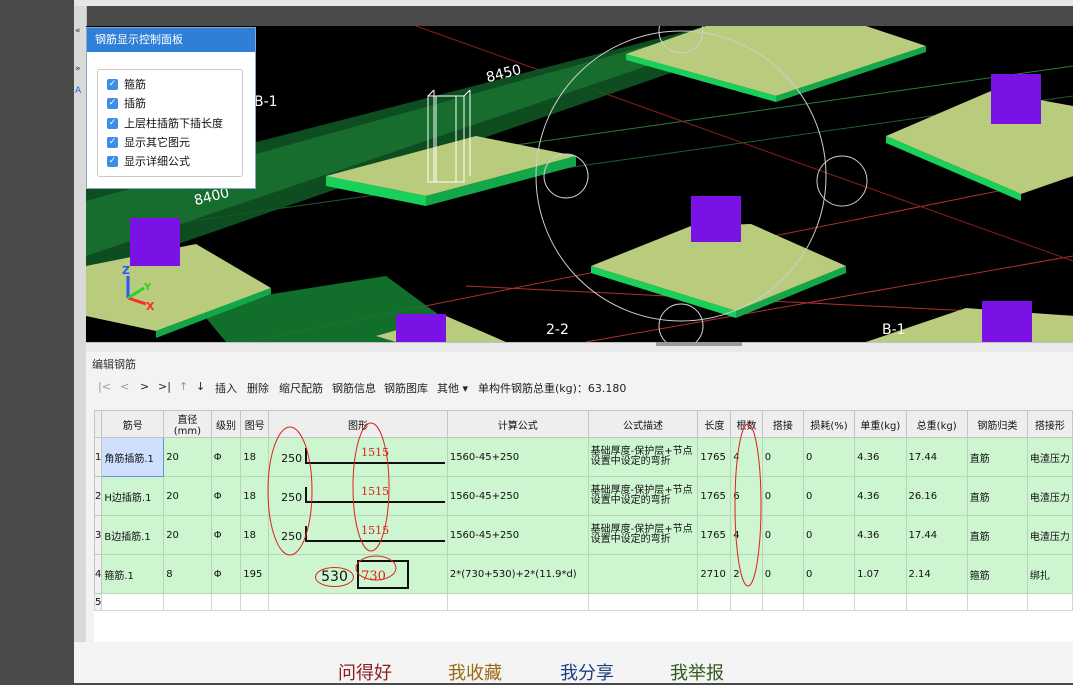 Image resolution: width=1073 pixels, height=685 pixels. I want to click on axis-y-label: Y, so click(148, 287).